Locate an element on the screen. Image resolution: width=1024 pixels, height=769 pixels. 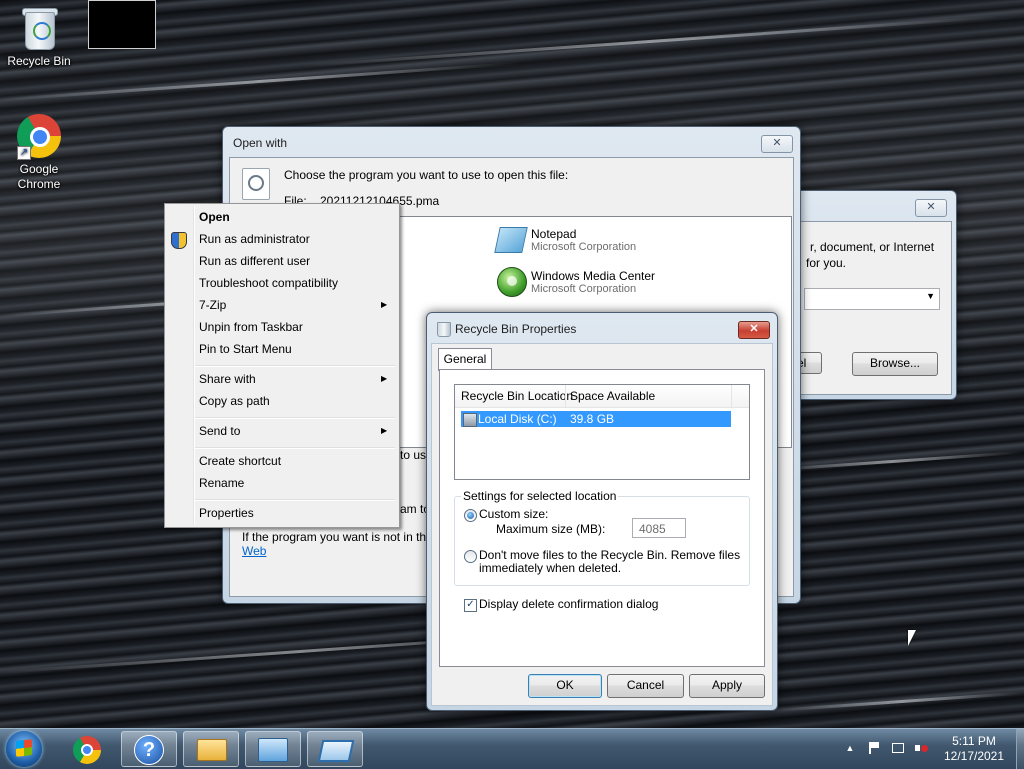
taskbar-item-remote-desktop is located at coordinates (335, 749).